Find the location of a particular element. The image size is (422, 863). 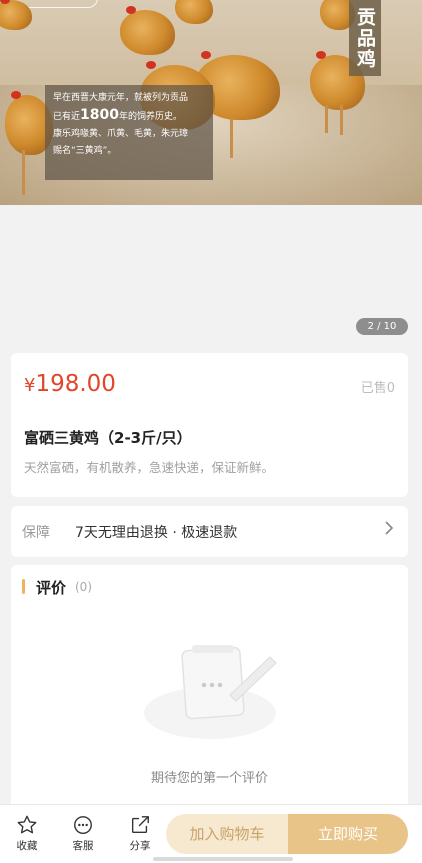

favorite-label: 收藏 is located at coordinates (27, 846).